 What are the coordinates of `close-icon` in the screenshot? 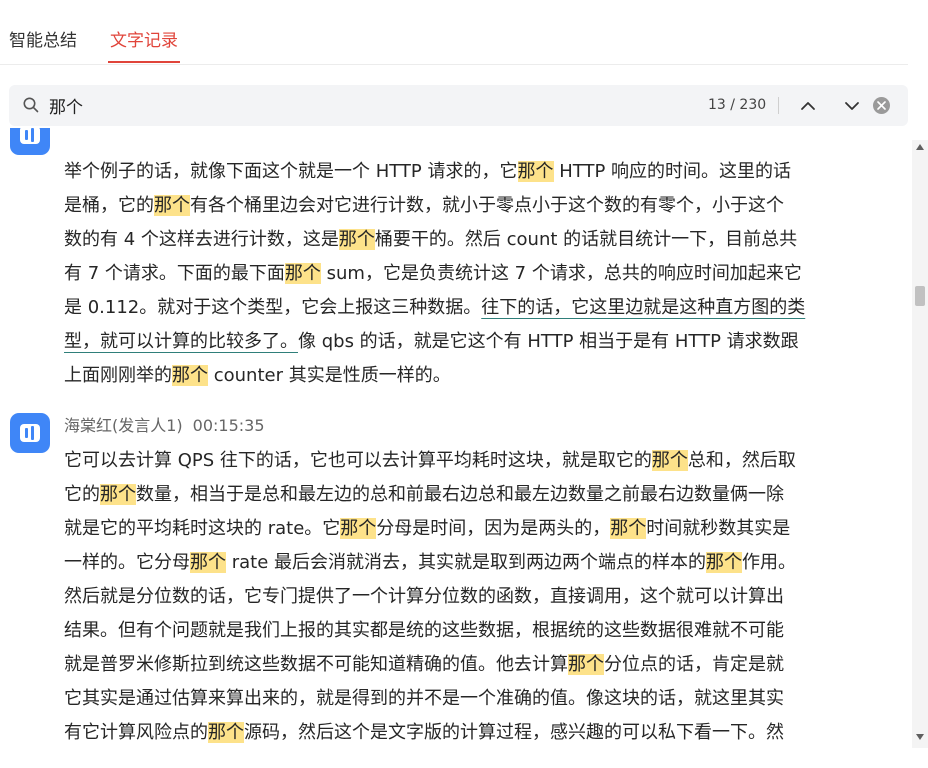 It's located at (881, 105).